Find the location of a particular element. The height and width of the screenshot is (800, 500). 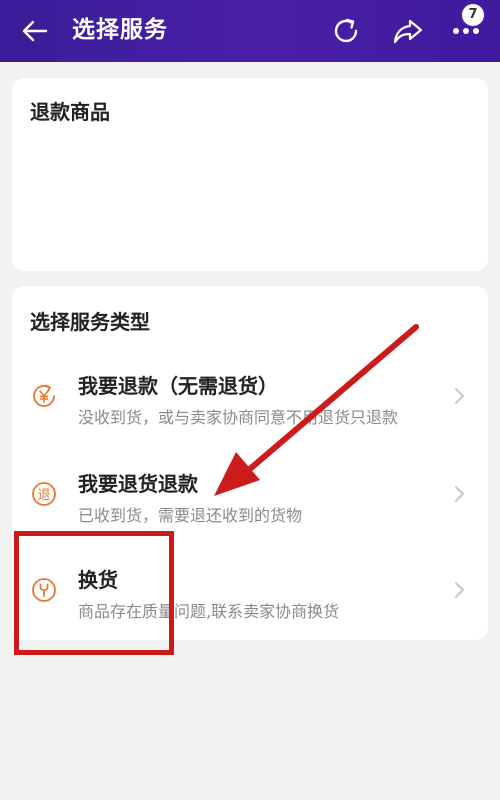

wrench-exchange-icon is located at coordinates (44, 590).